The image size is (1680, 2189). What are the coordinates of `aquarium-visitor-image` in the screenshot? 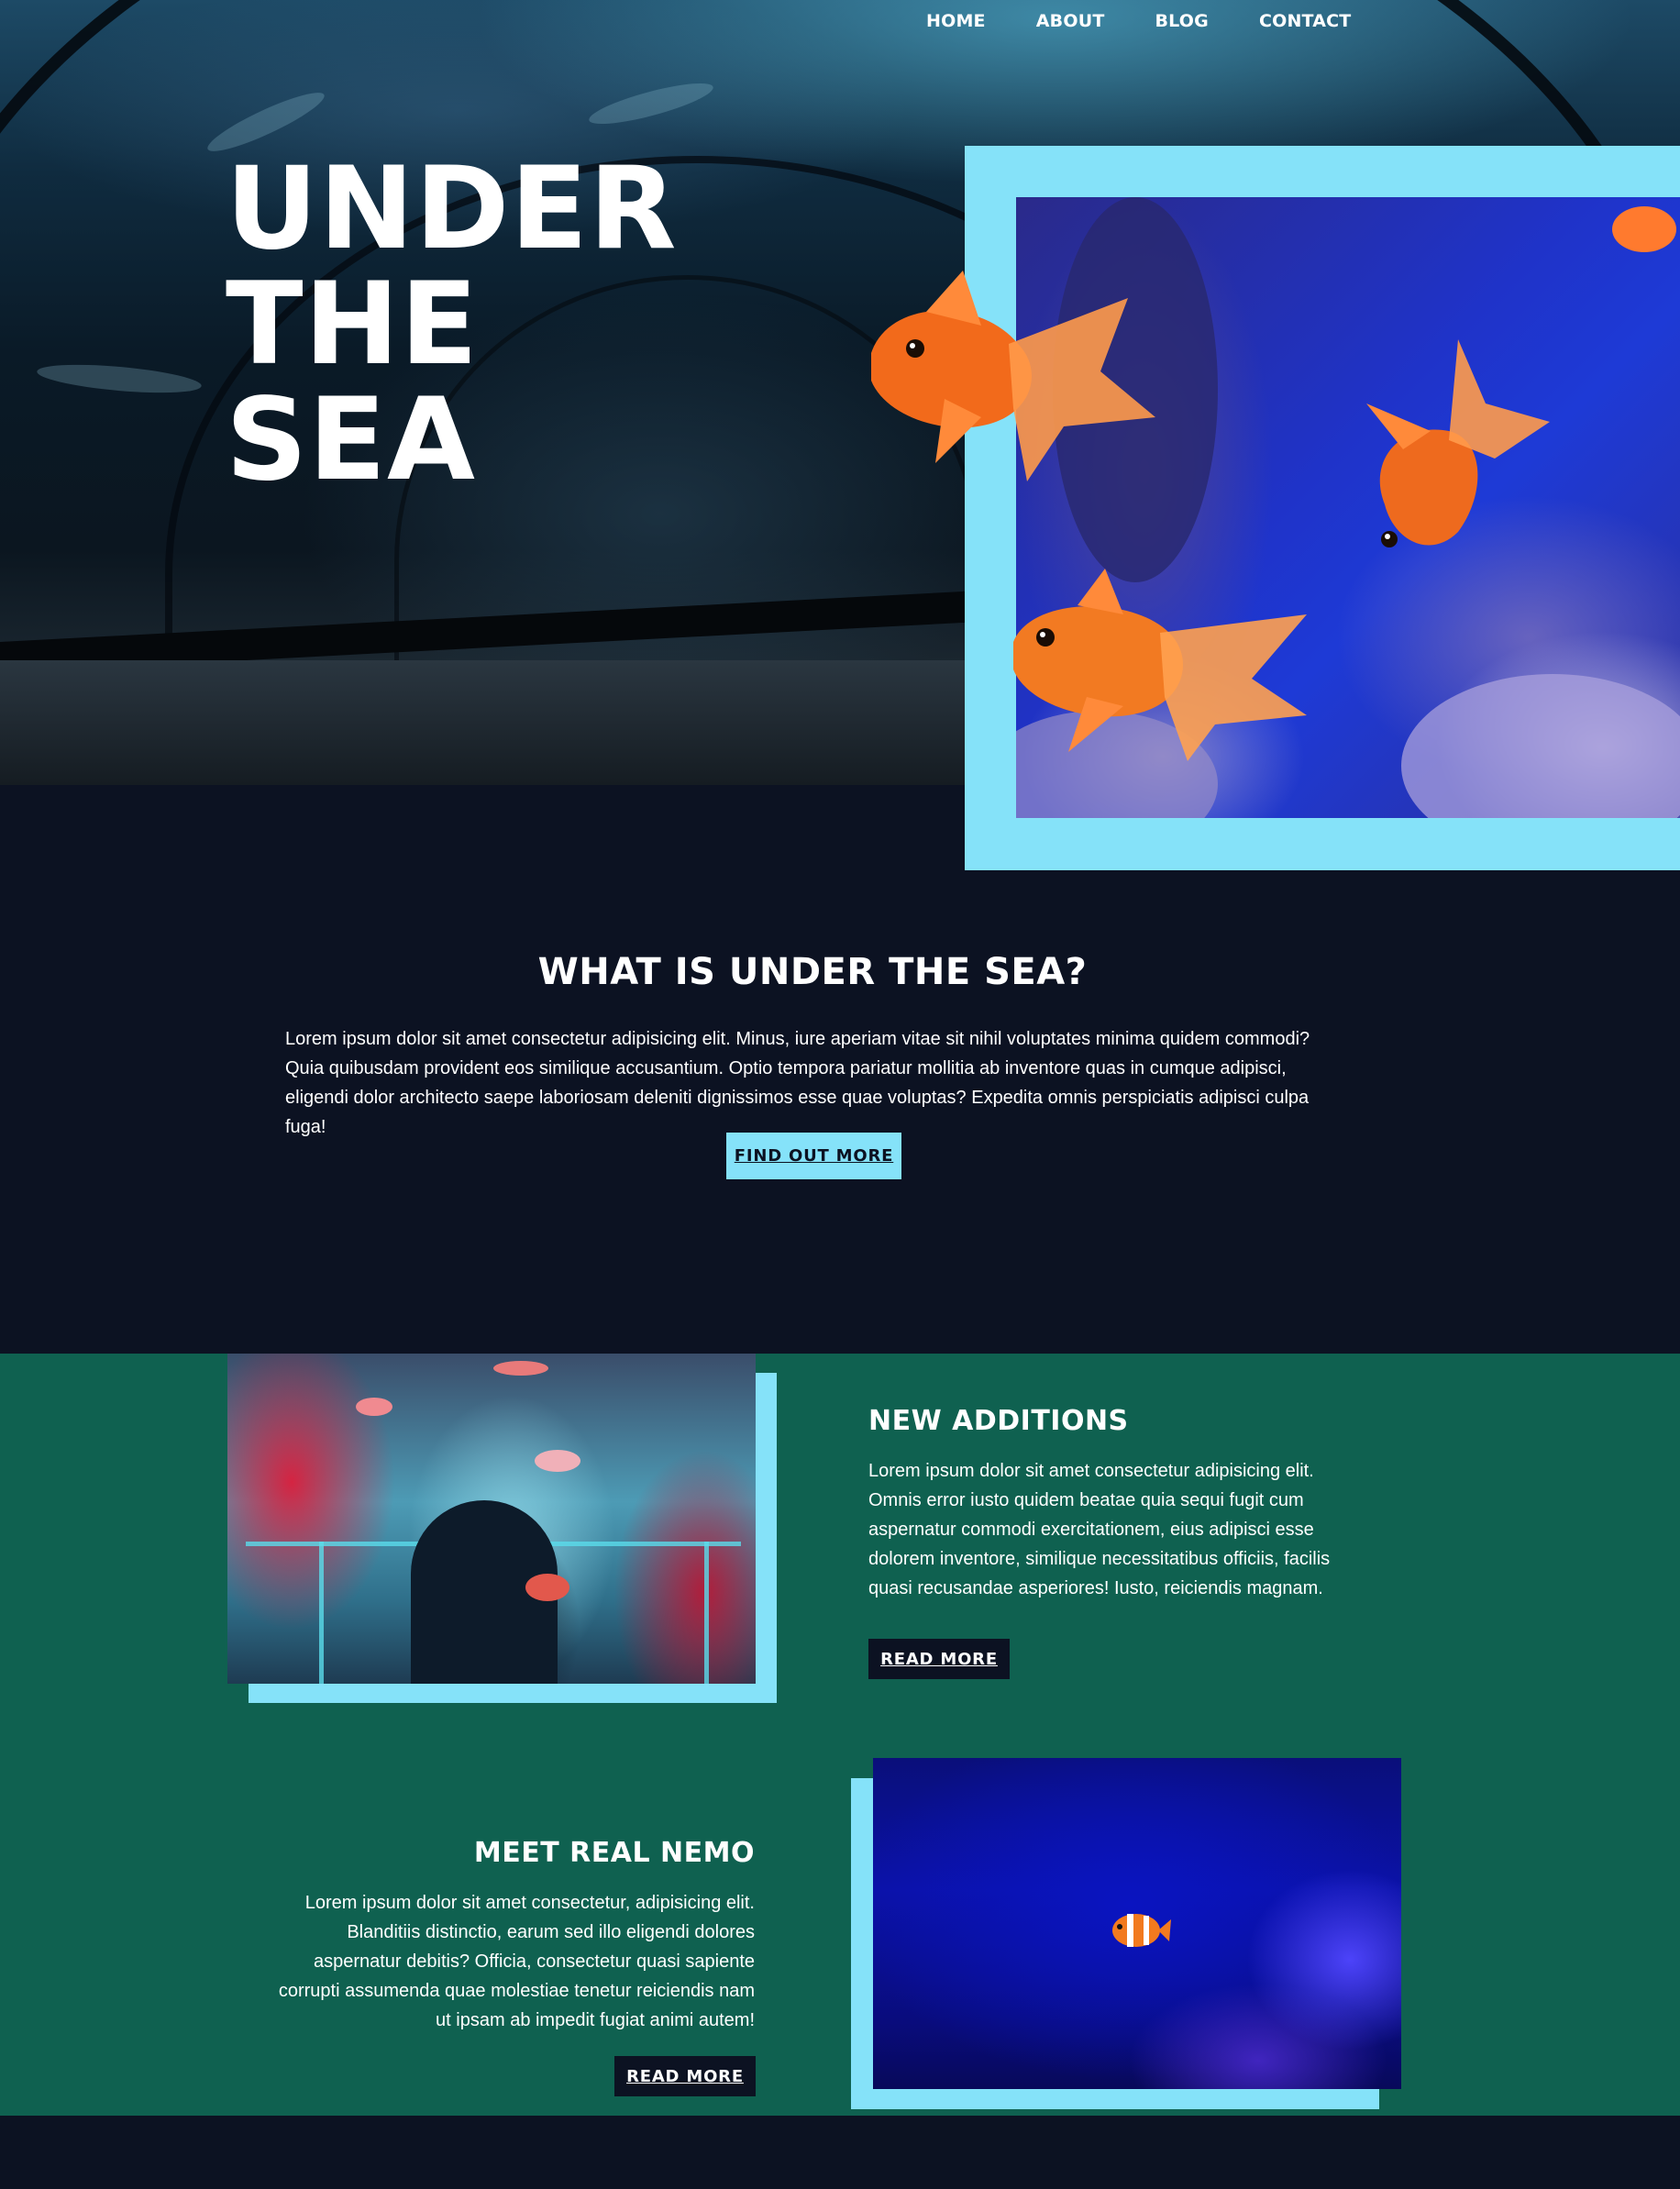 It's located at (491, 1519).